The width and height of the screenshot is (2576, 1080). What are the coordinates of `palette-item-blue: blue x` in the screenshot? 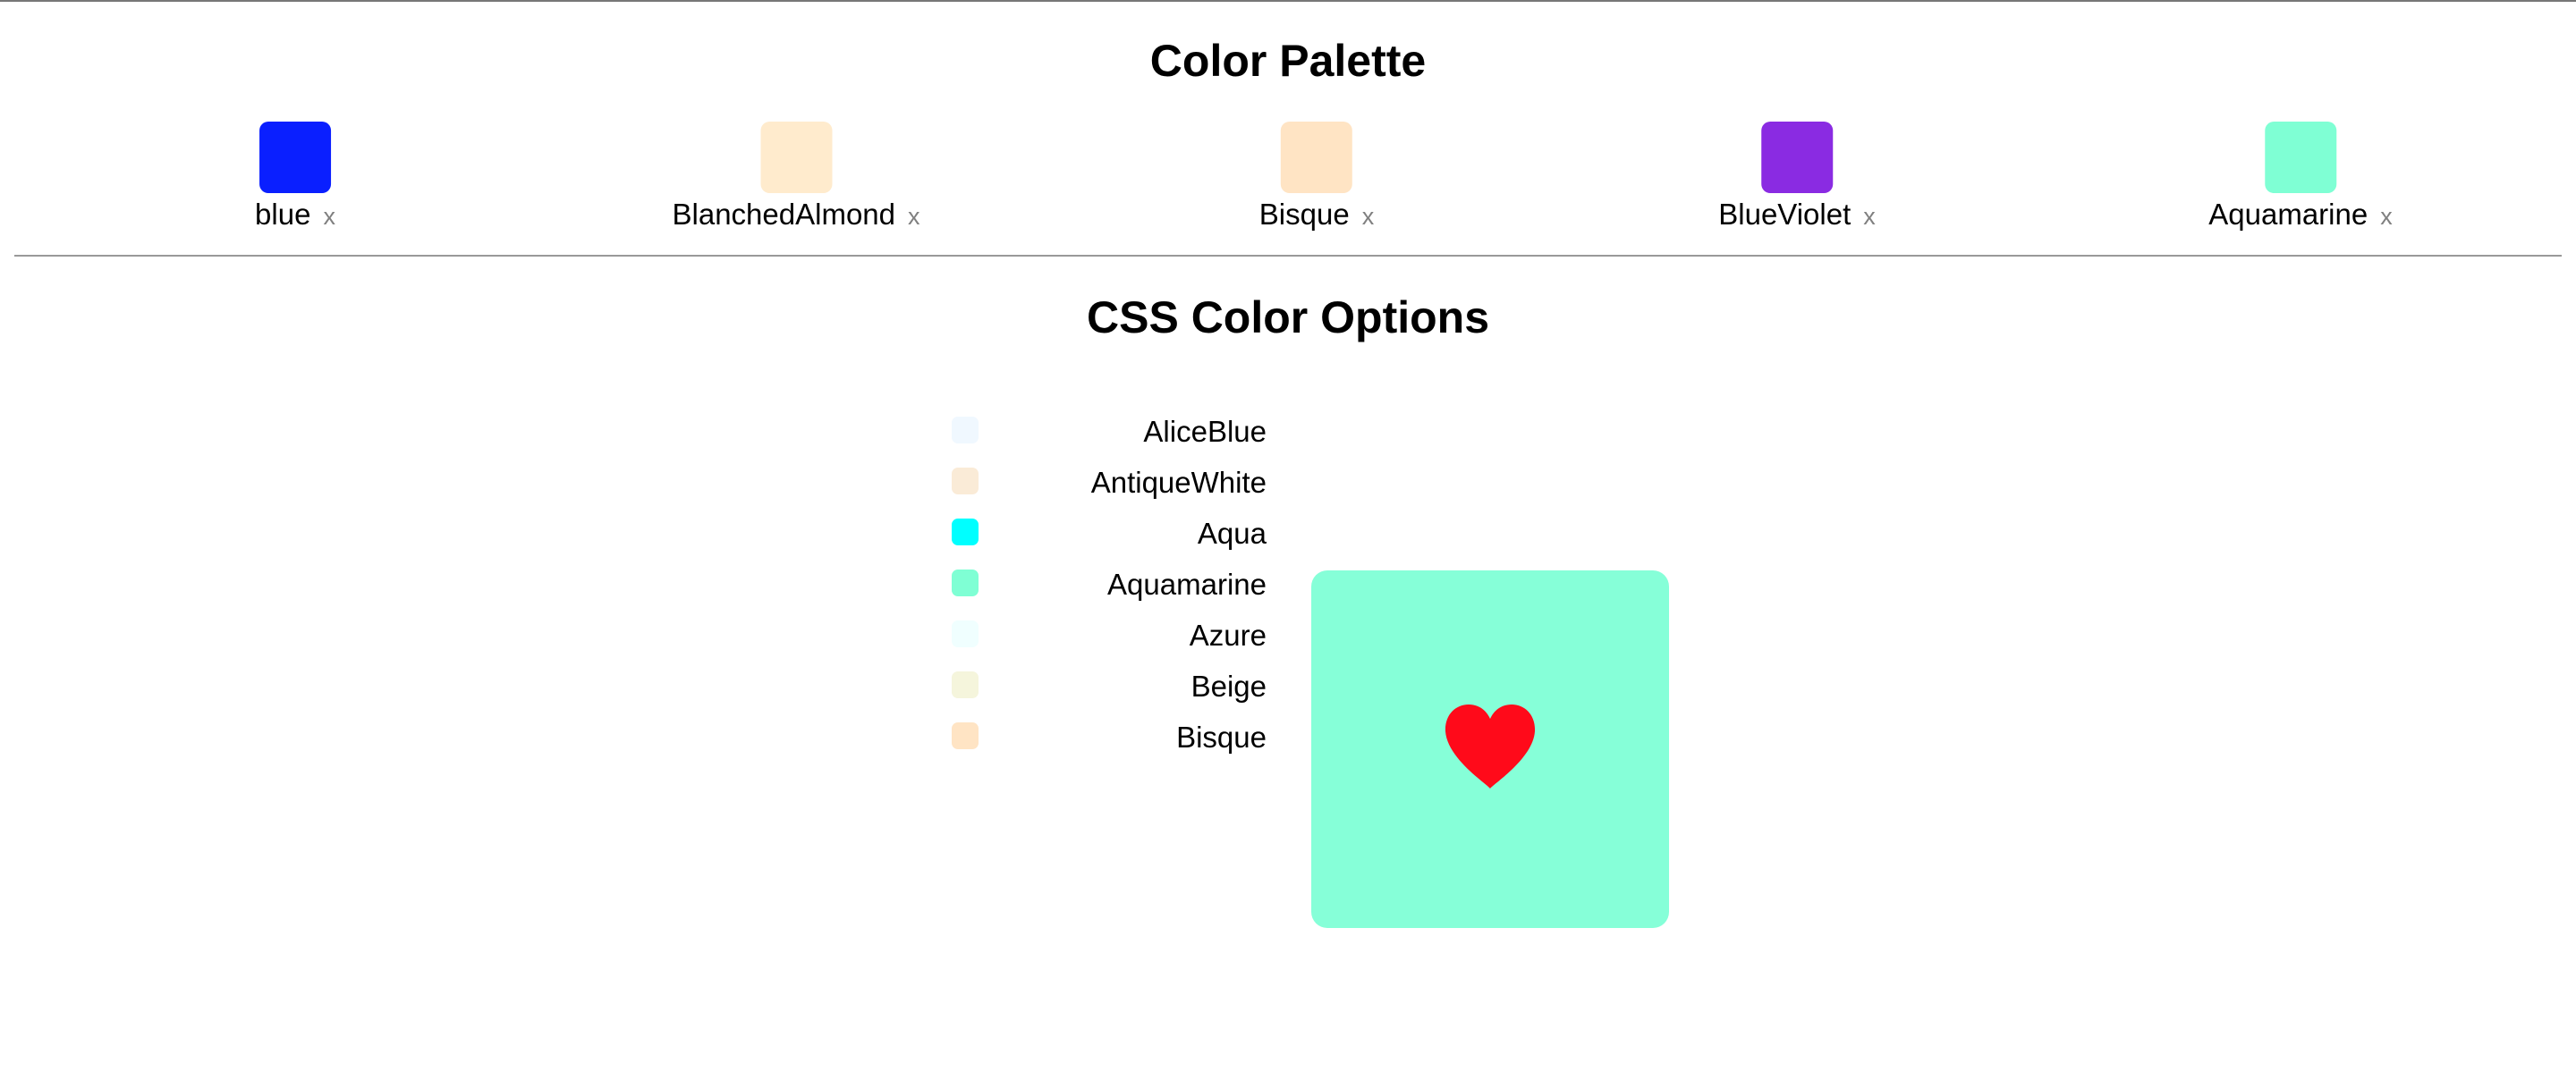 It's located at (295, 178).